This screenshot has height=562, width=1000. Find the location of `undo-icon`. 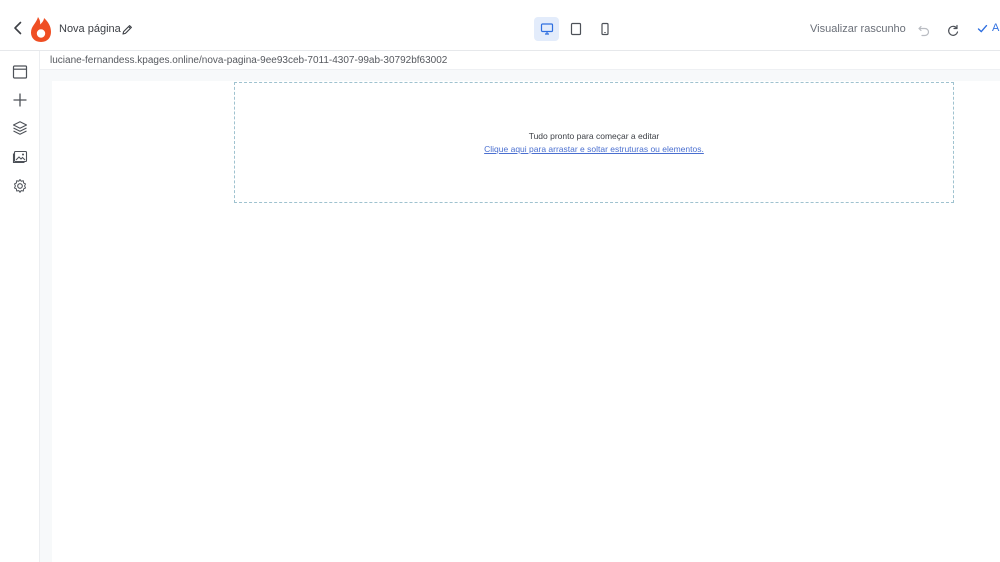

undo-icon is located at coordinates (924, 31).